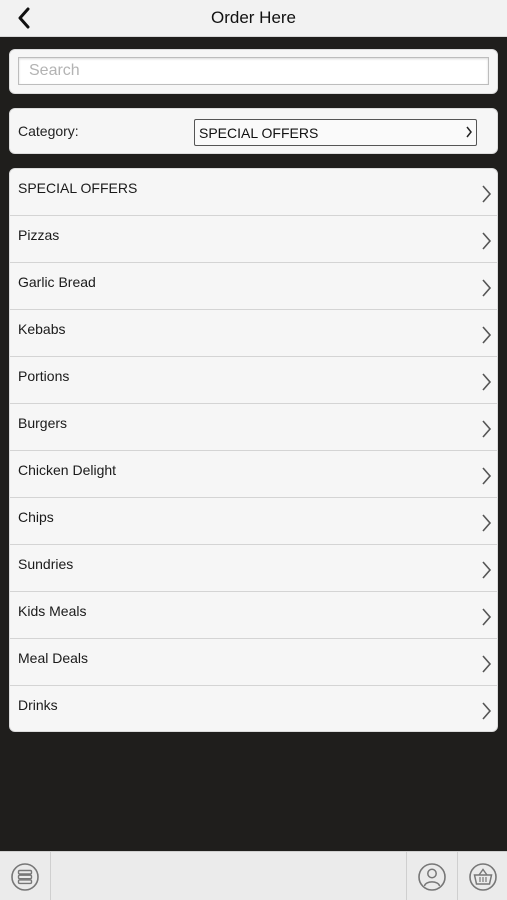 This screenshot has height=900, width=507. I want to click on list-item-label: Meal Deals, so click(53, 658).